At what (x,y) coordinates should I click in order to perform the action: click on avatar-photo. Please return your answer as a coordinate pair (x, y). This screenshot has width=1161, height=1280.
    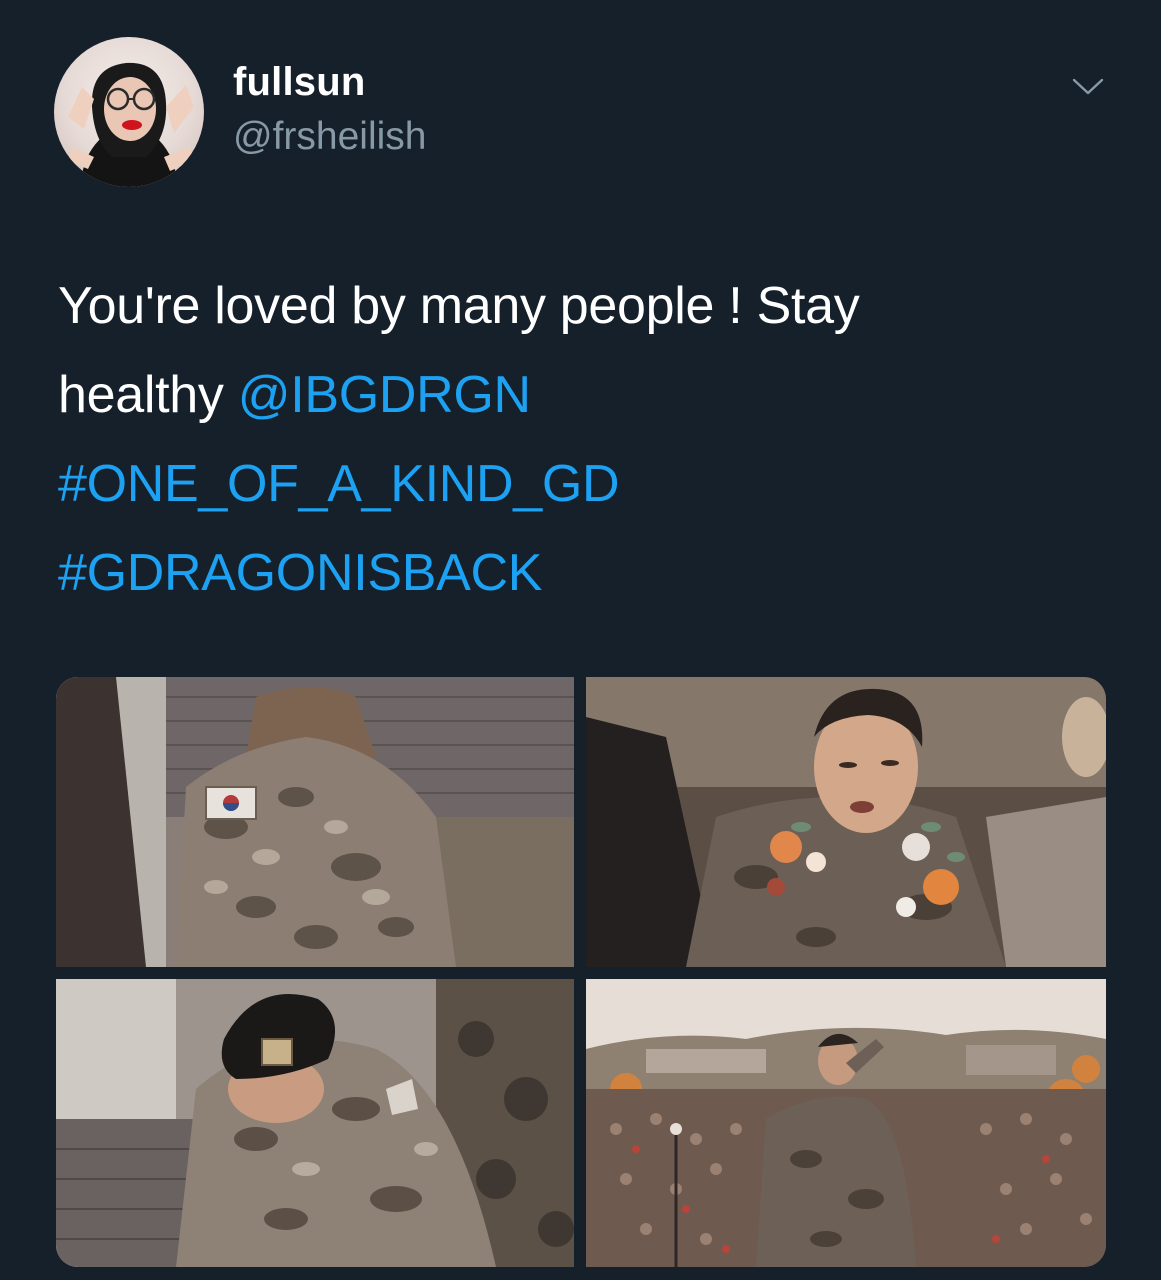
    Looking at the image, I should click on (131, 124).